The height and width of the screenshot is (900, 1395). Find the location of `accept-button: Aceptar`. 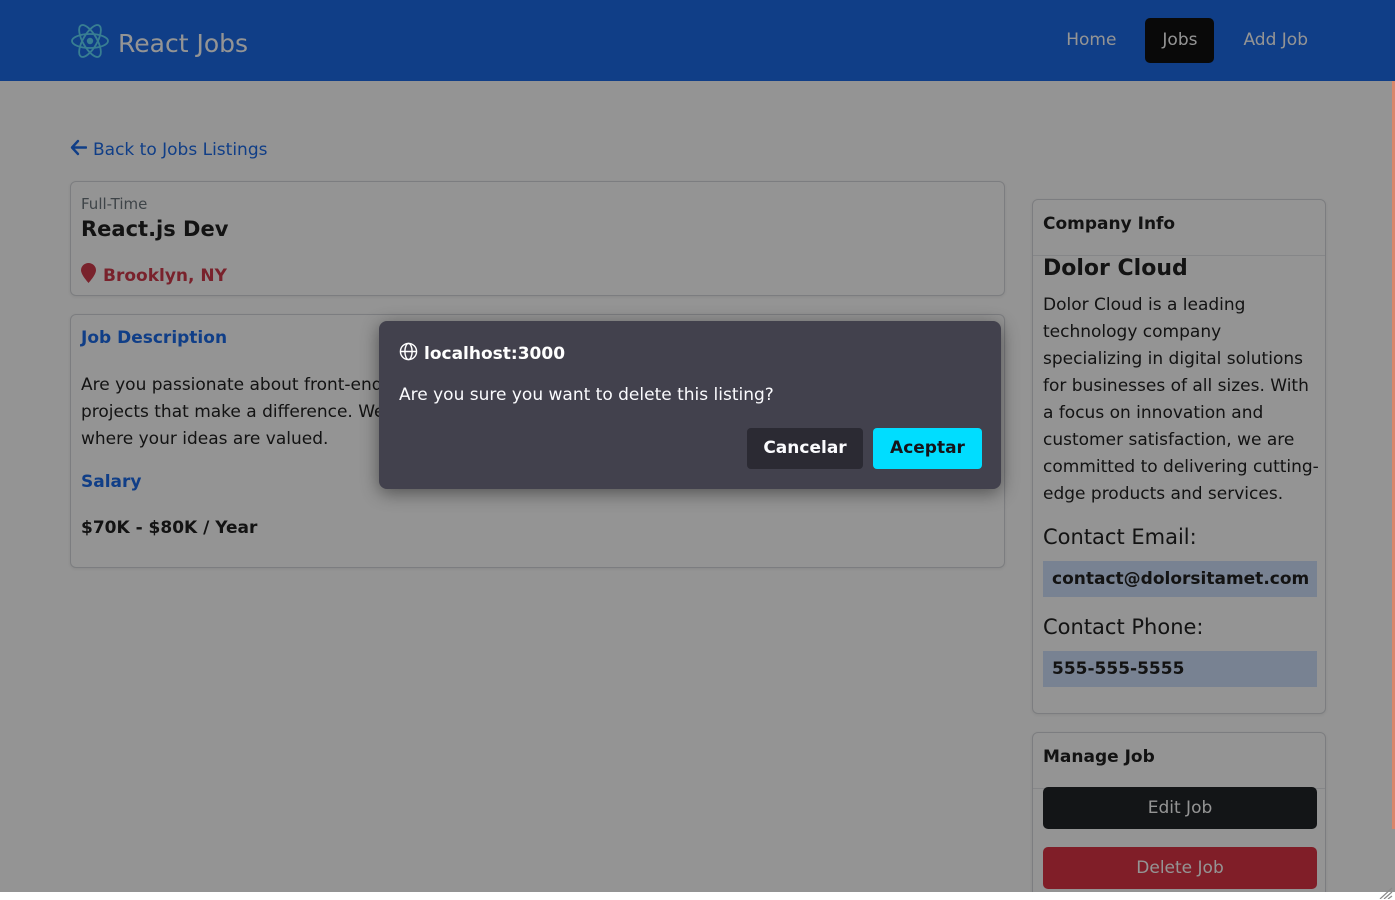

accept-button: Aceptar is located at coordinates (927, 448).